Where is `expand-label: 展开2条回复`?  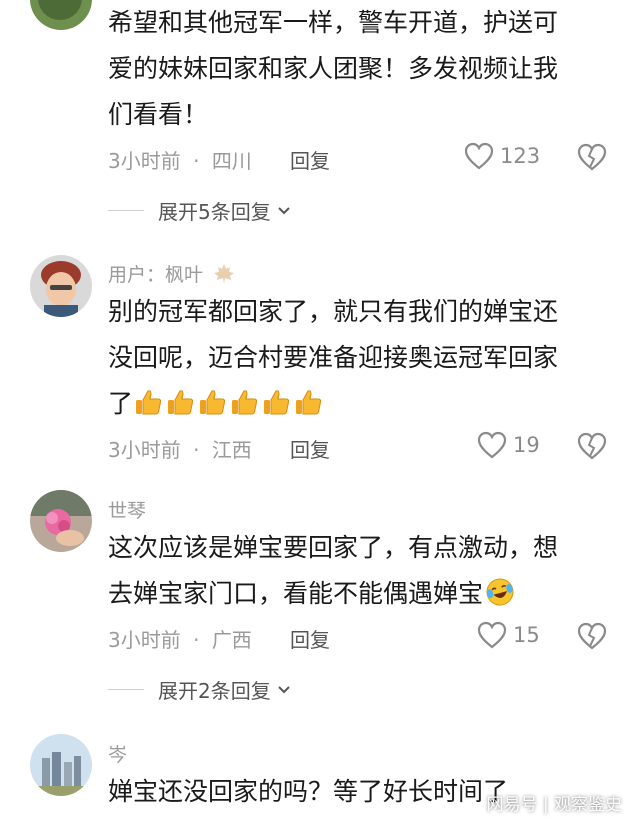
expand-label: 展开2条回复 is located at coordinates (214, 691).